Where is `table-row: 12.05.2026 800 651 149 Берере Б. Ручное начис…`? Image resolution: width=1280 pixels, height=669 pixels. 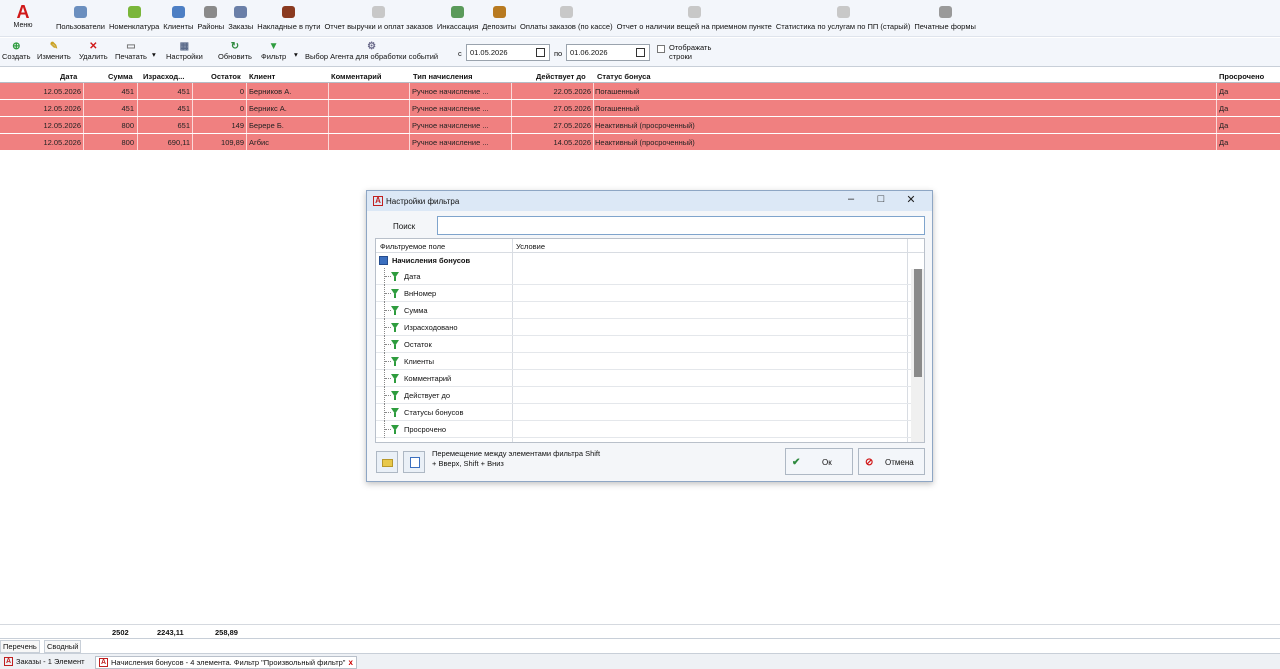
table-row: 12.05.2026 800 651 149 Берере Б. Ручное начис… is located at coordinates (640, 125).